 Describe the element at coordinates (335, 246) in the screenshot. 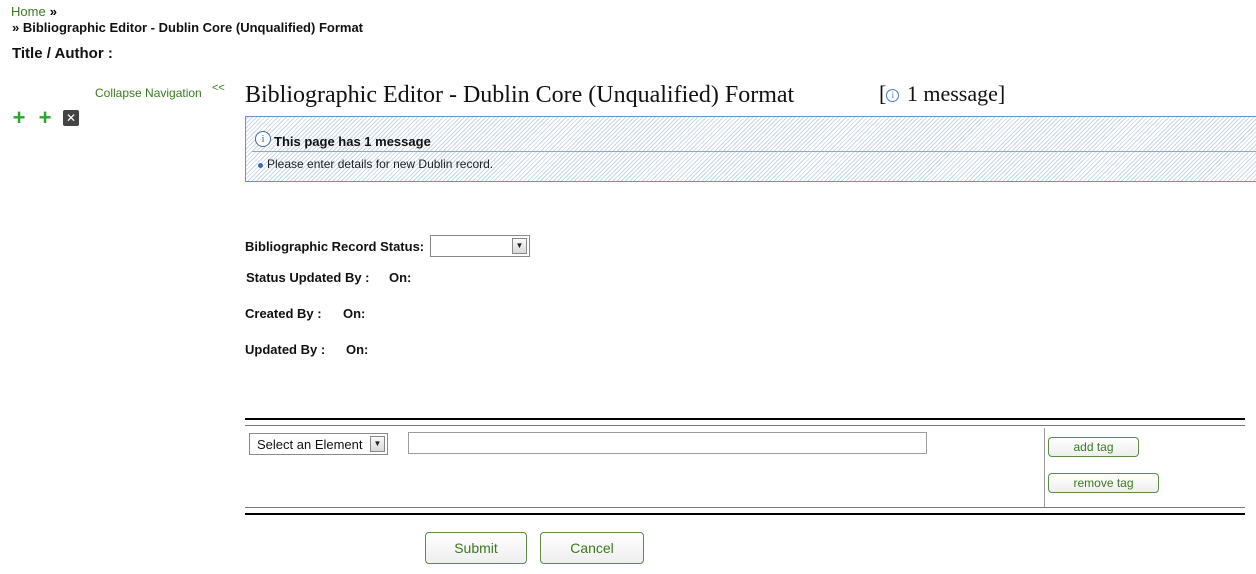

I see `record-status-label: Bibliographic Record Status:` at that location.